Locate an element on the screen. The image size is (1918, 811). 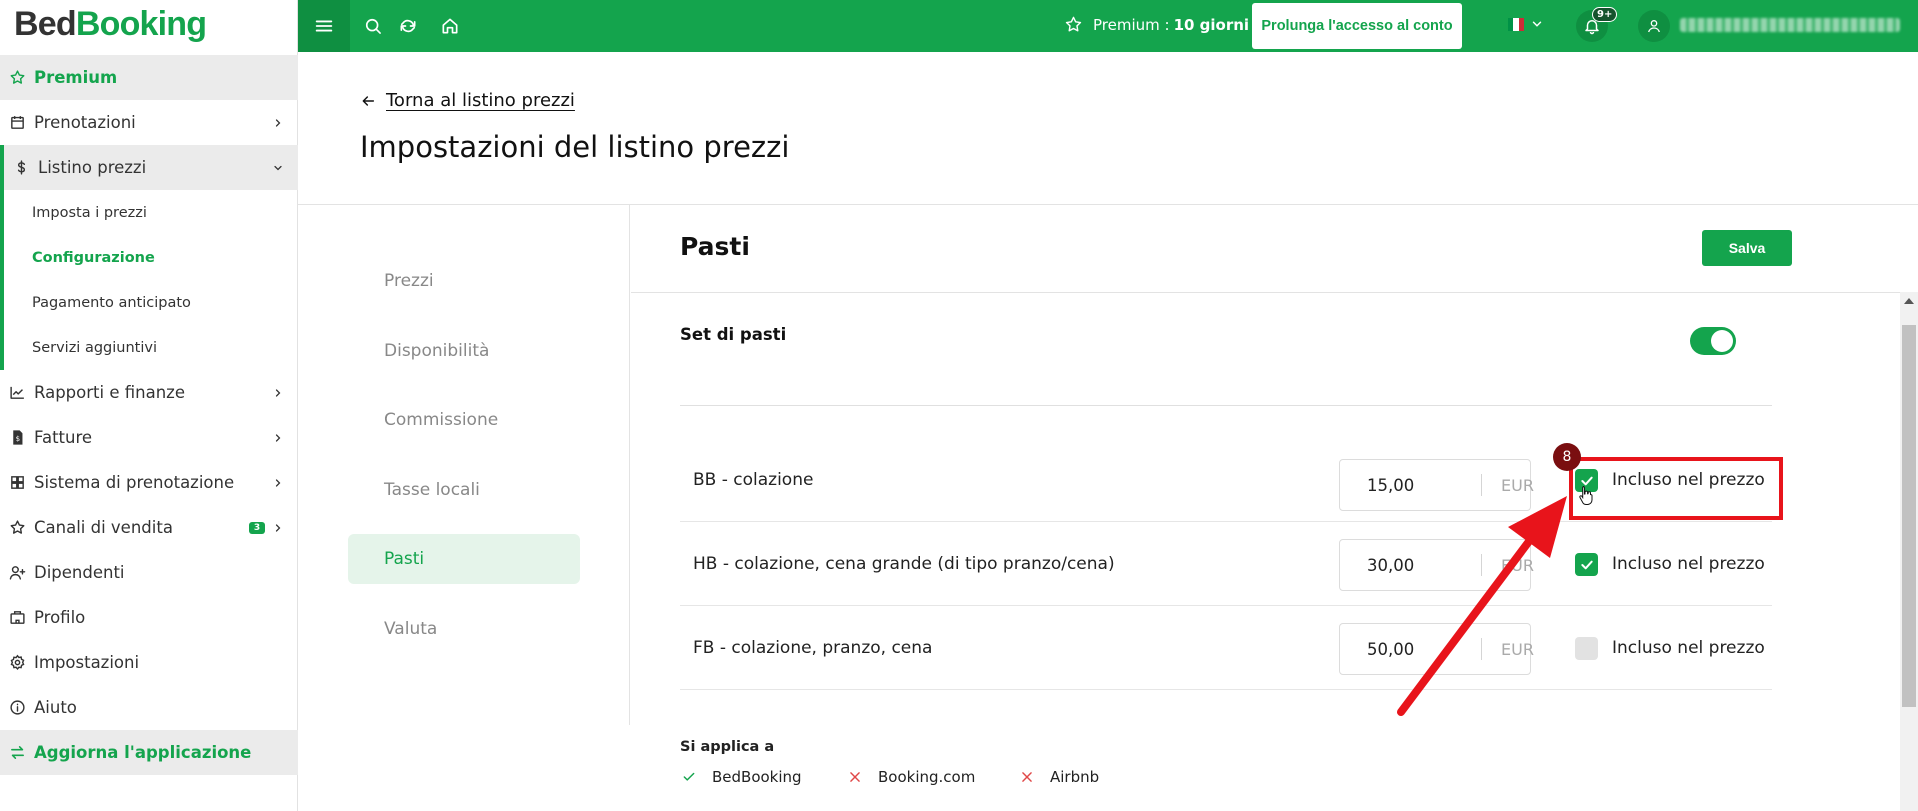
meal-name: BB - colazione is located at coordinates (753, 480).